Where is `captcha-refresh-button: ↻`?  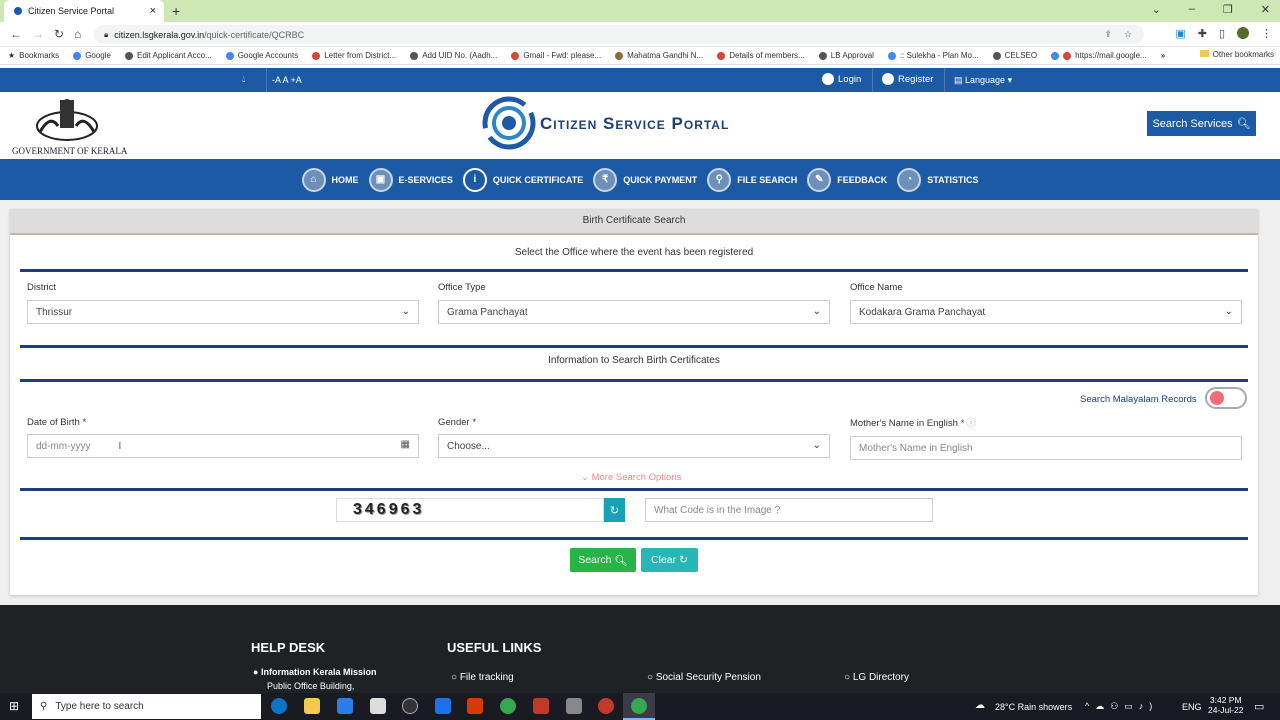 captcha-refresh-button: ↻ is located at coordinates (614, 510).